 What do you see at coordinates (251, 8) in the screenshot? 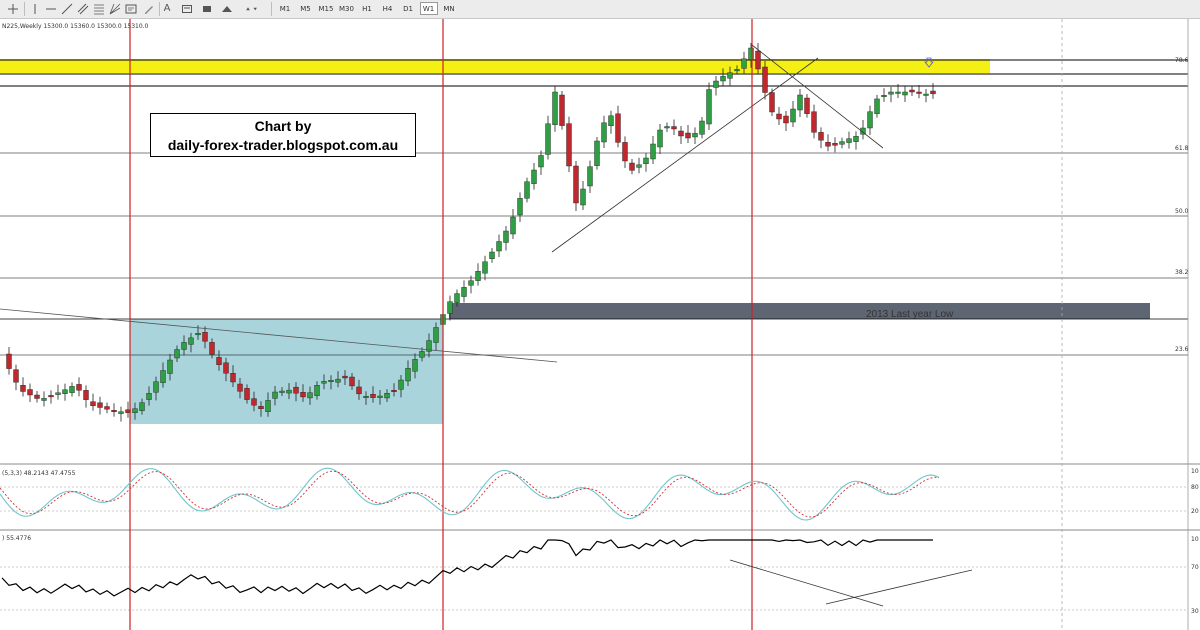
I see `shapes-dropdown-button` at bounding box center [251, 8].